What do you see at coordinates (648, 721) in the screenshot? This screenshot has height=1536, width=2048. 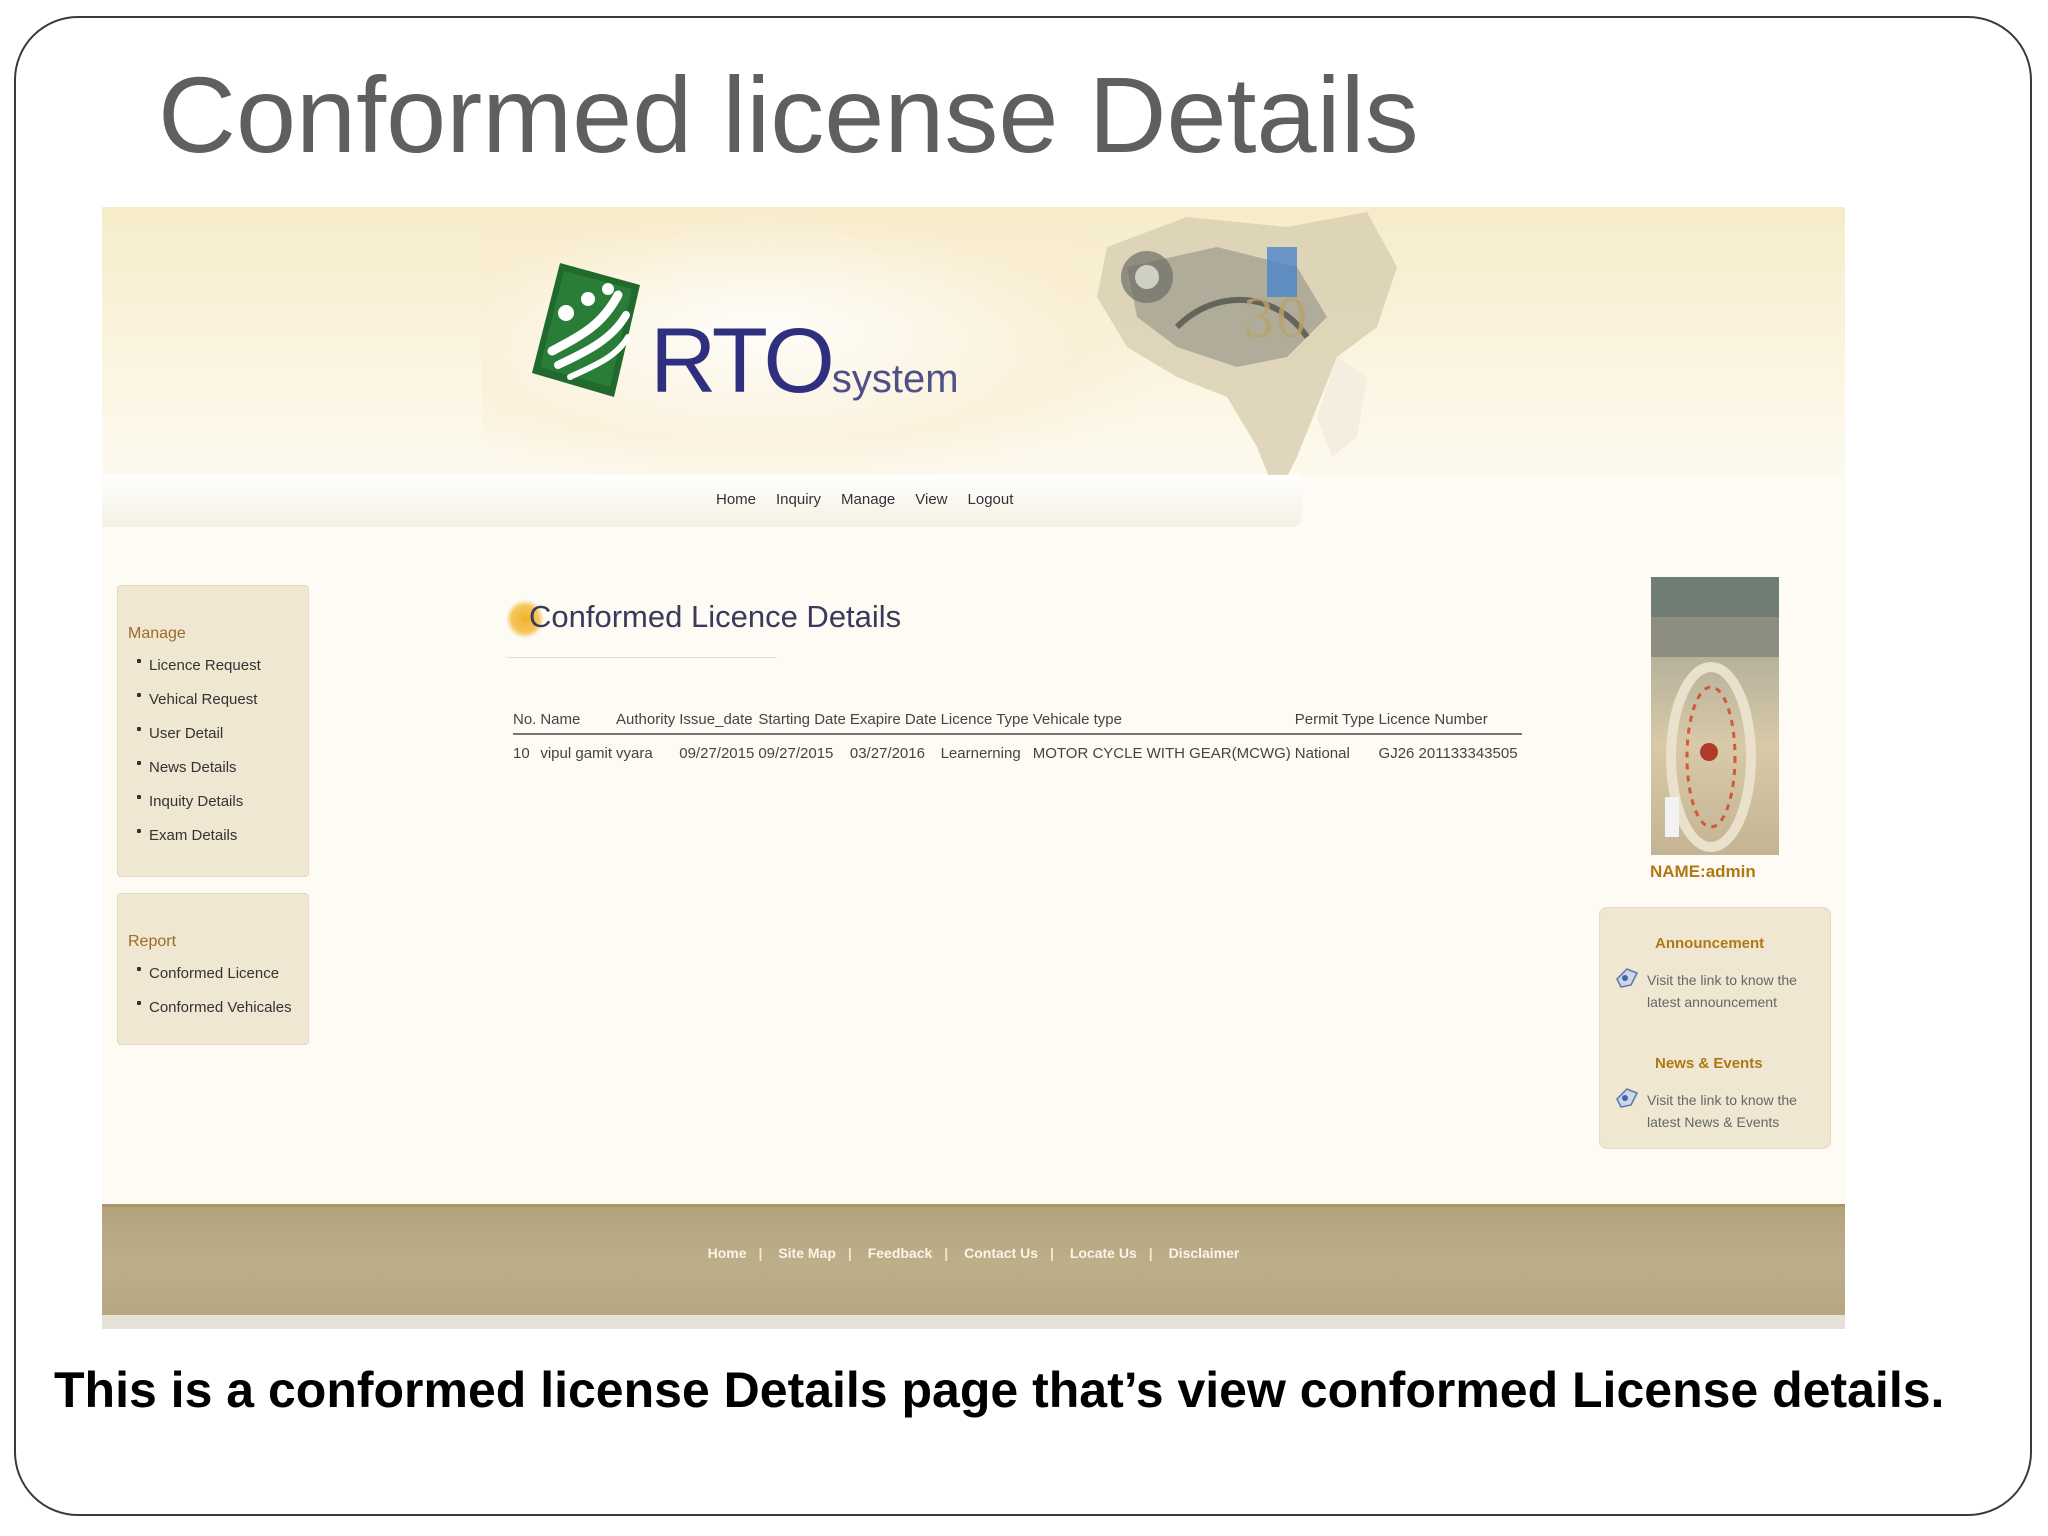 I see `col-authority: Authority` at bounding box center [648, 721].